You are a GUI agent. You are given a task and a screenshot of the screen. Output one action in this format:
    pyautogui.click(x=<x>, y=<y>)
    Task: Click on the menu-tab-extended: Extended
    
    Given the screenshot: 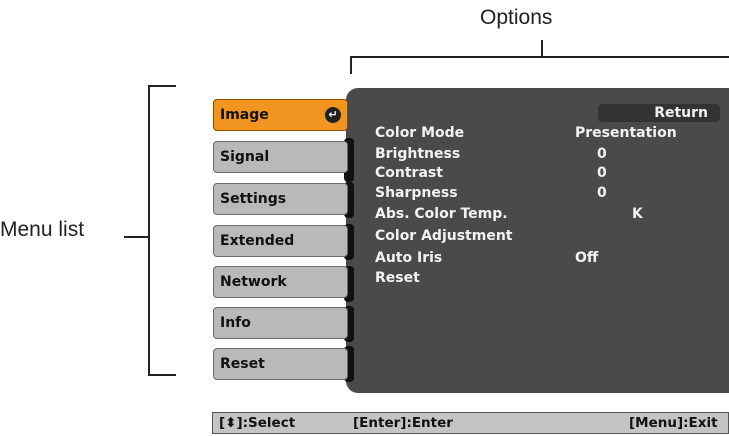 What is the action you would take?
    pyautogui.click(x=280, y=241)
    